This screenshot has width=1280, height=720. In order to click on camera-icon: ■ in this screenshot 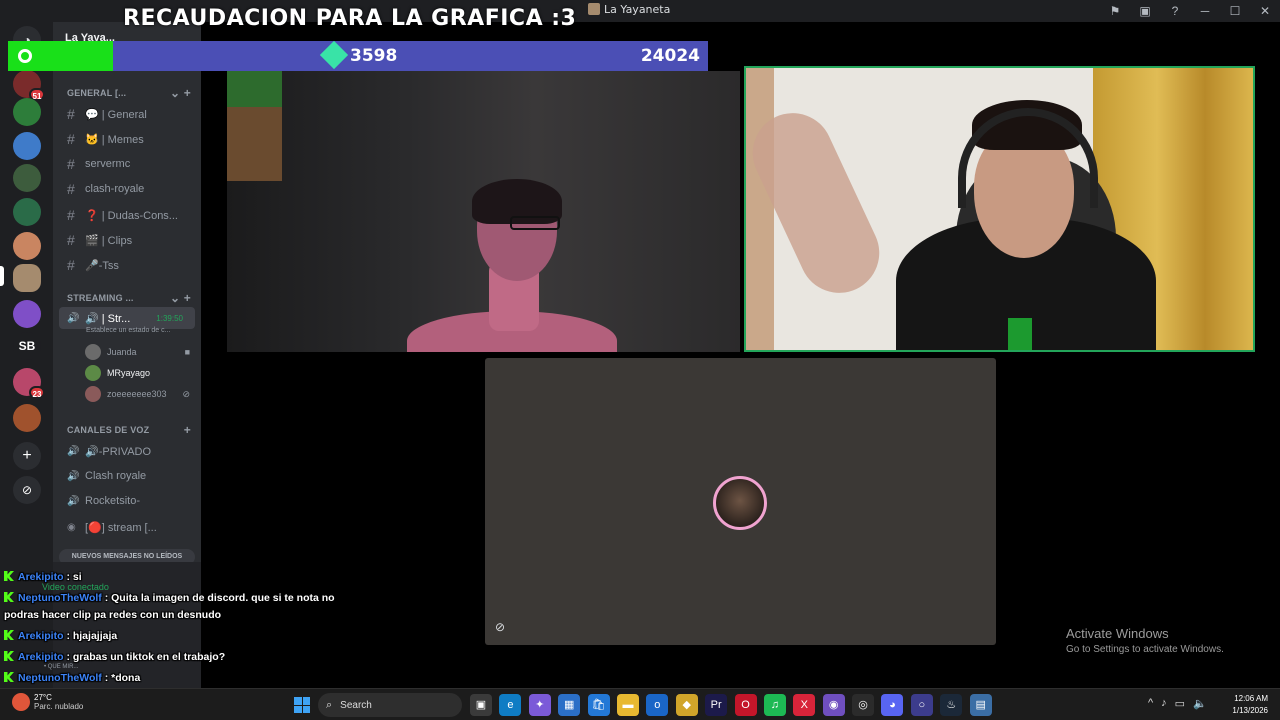, I will do `click(187, 352)`.